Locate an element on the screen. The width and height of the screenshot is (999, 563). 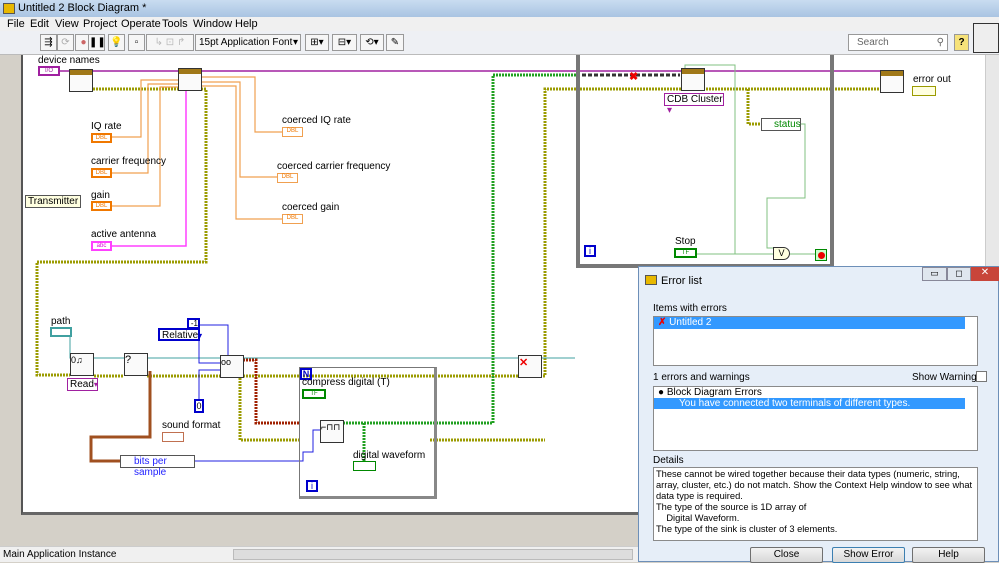
carrier-frequency-terminal: DBL is located at coordinates (101, 173).